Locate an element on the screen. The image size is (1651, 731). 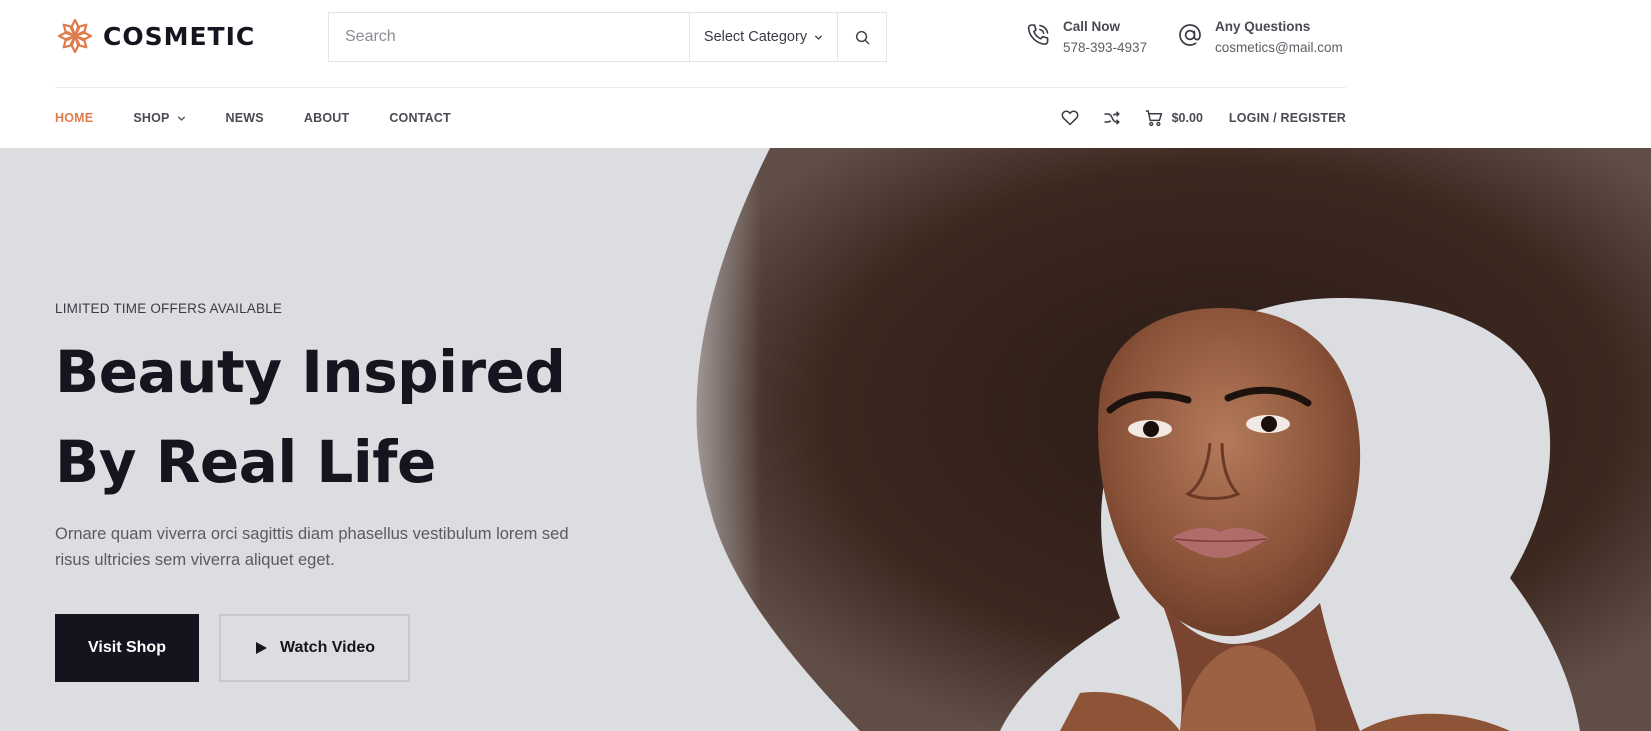
nav-tools: $0.00 LOGIN / REGISTER is located at coordinates (1192, 118).